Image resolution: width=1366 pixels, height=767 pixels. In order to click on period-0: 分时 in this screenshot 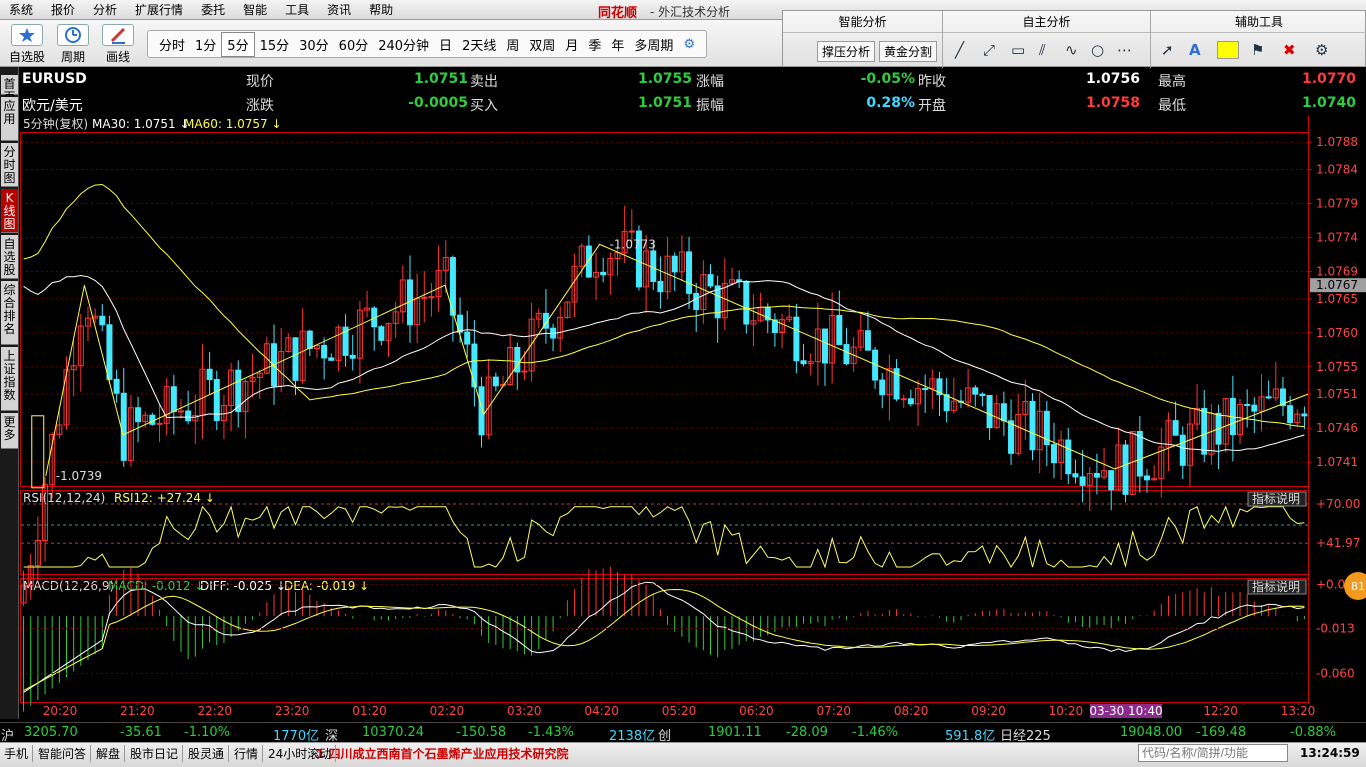, I will do `click(172, 44)`.